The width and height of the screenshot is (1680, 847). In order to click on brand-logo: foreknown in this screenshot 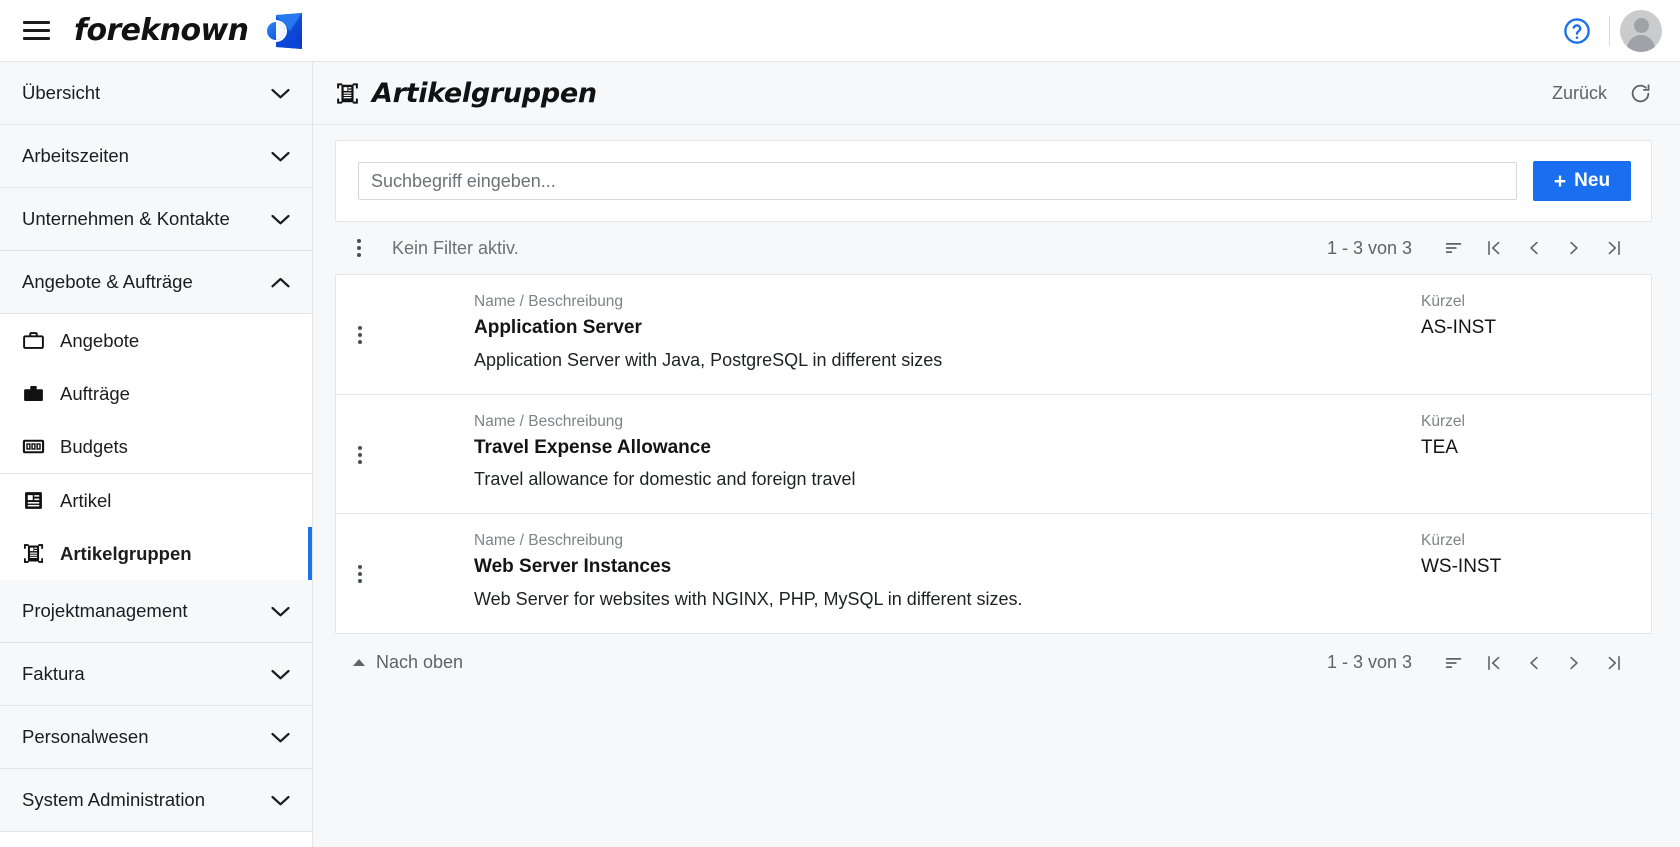, I will do `click(189, 30)`.